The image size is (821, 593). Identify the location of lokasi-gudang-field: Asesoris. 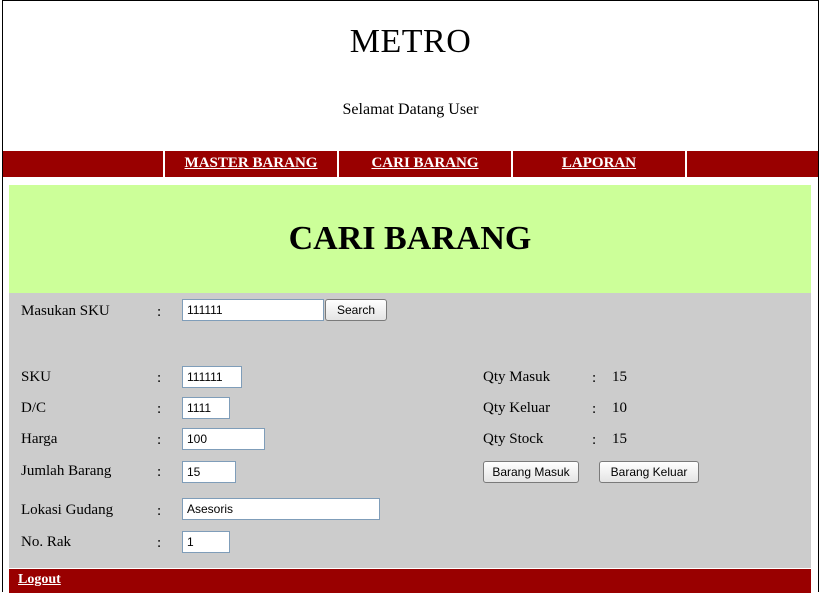
(281, 509).